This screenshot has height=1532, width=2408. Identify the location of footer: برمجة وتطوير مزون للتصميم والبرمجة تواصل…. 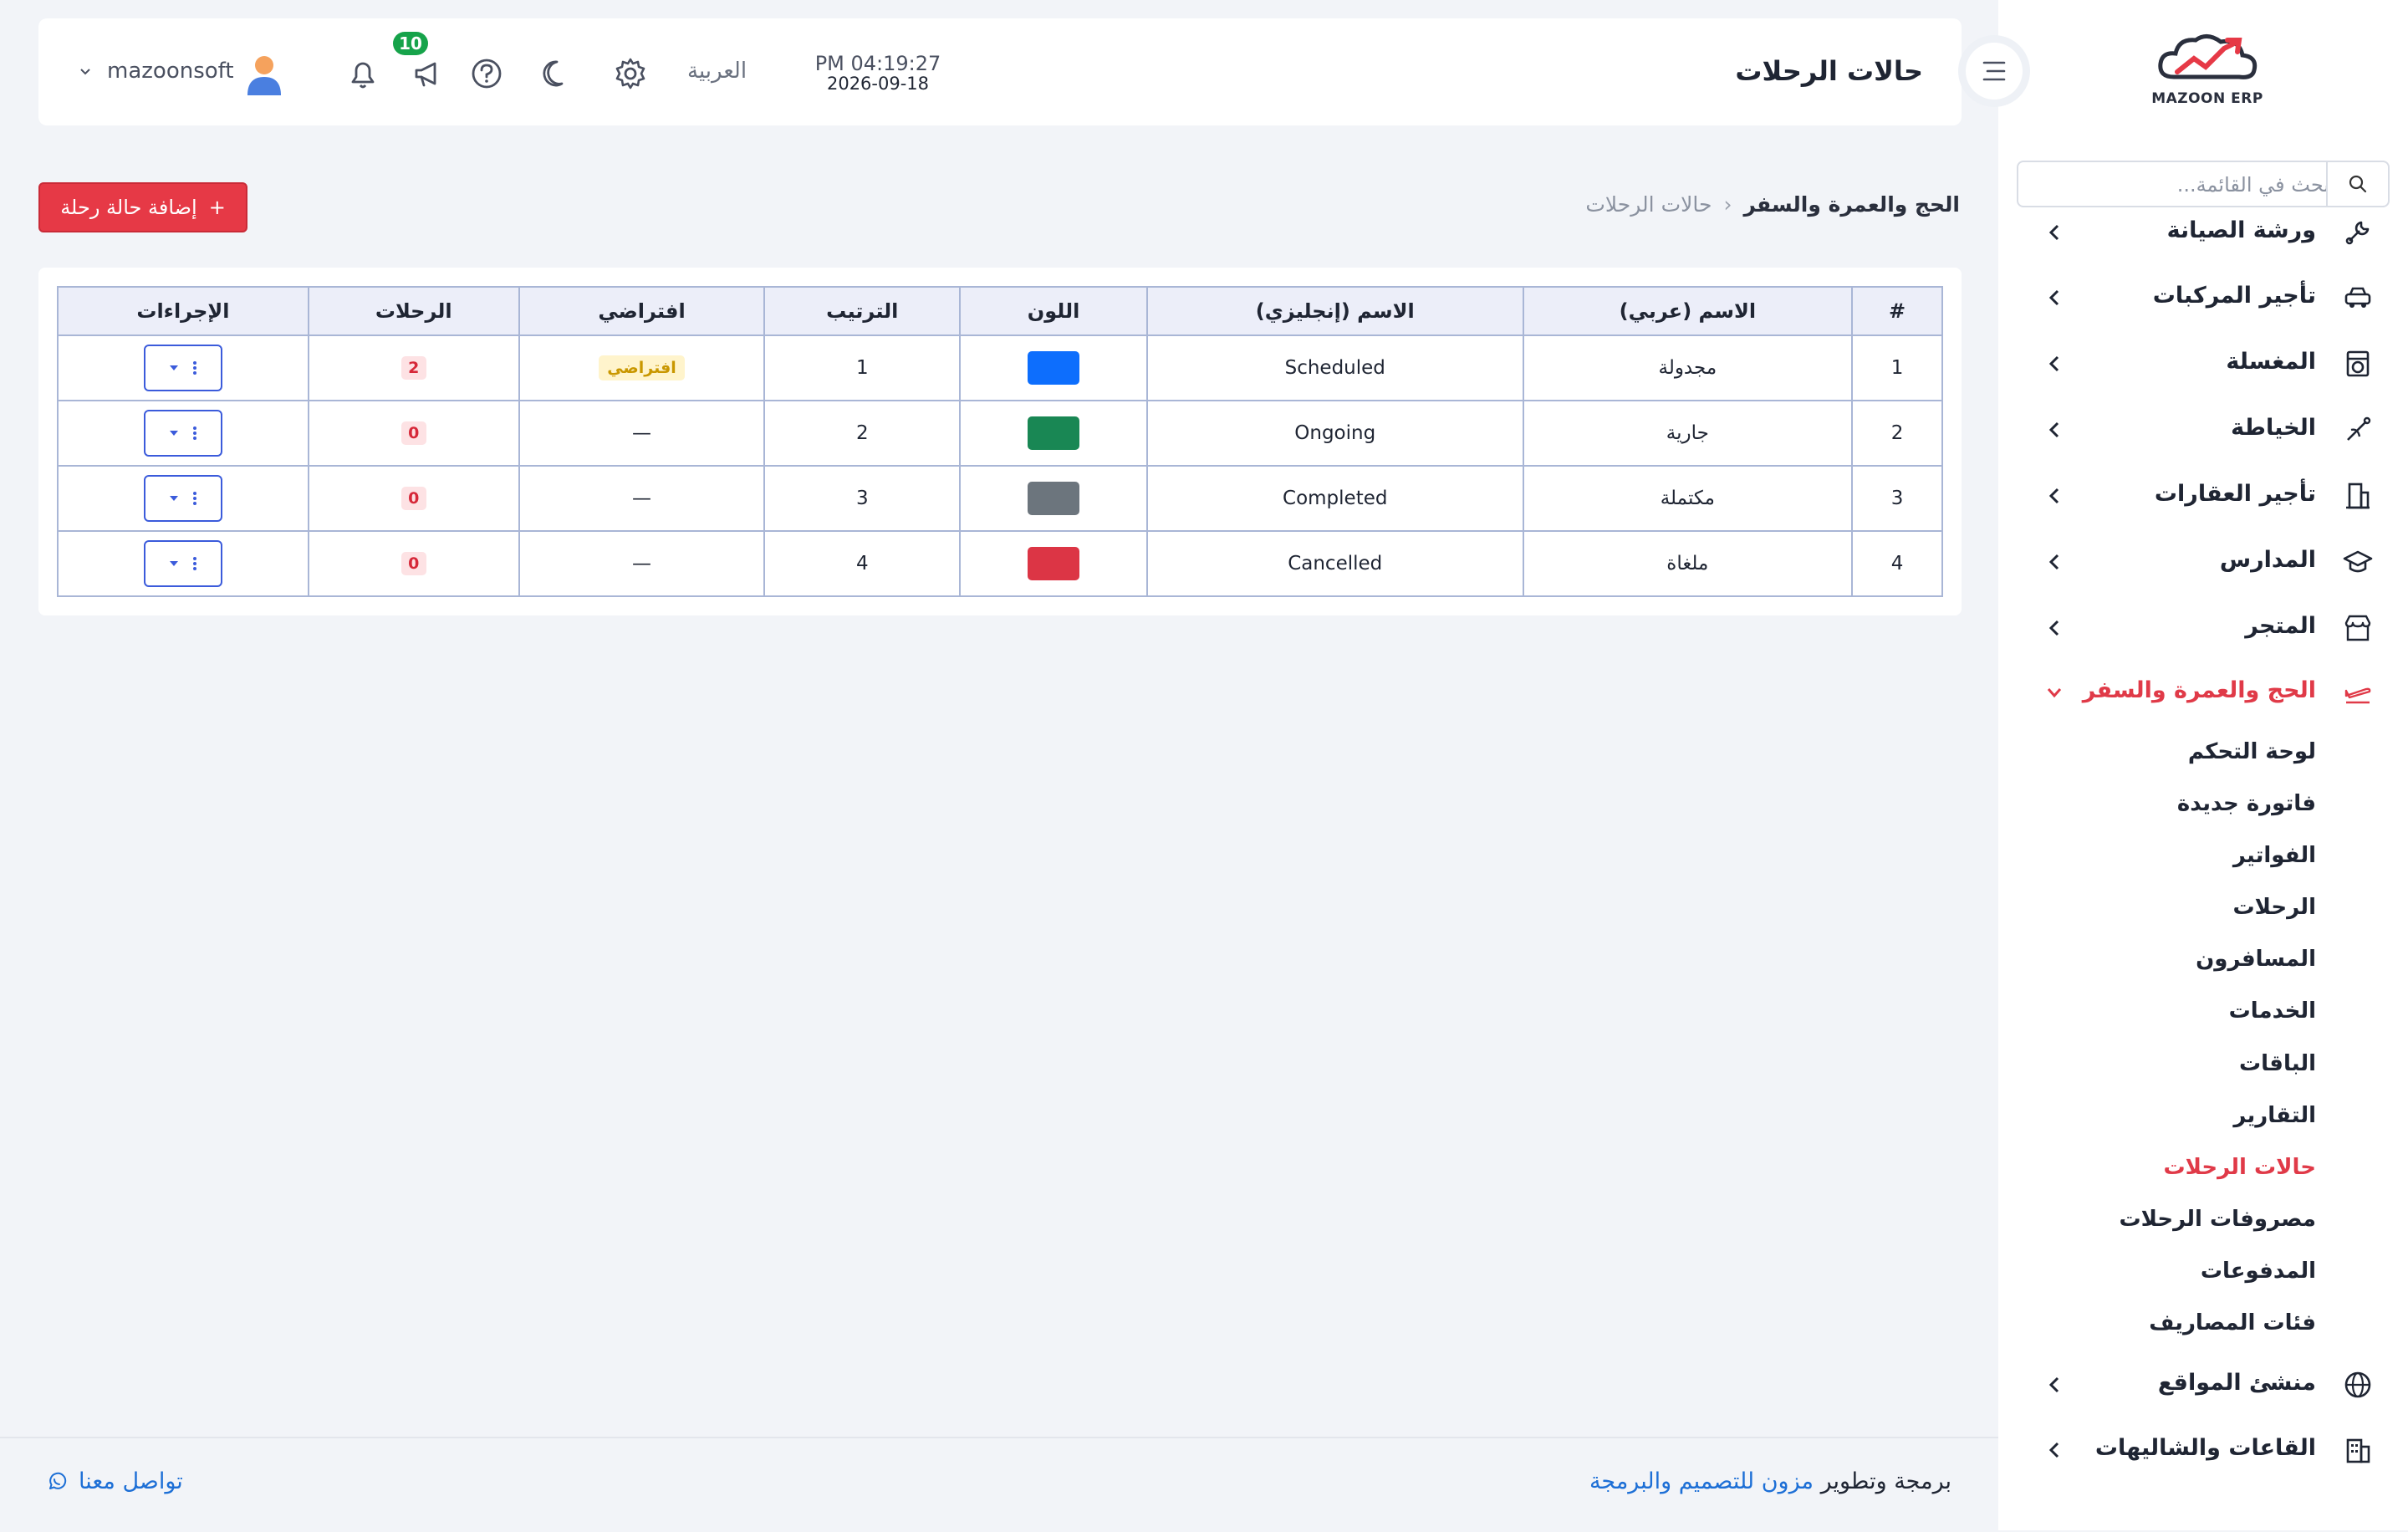
(999, 1484).